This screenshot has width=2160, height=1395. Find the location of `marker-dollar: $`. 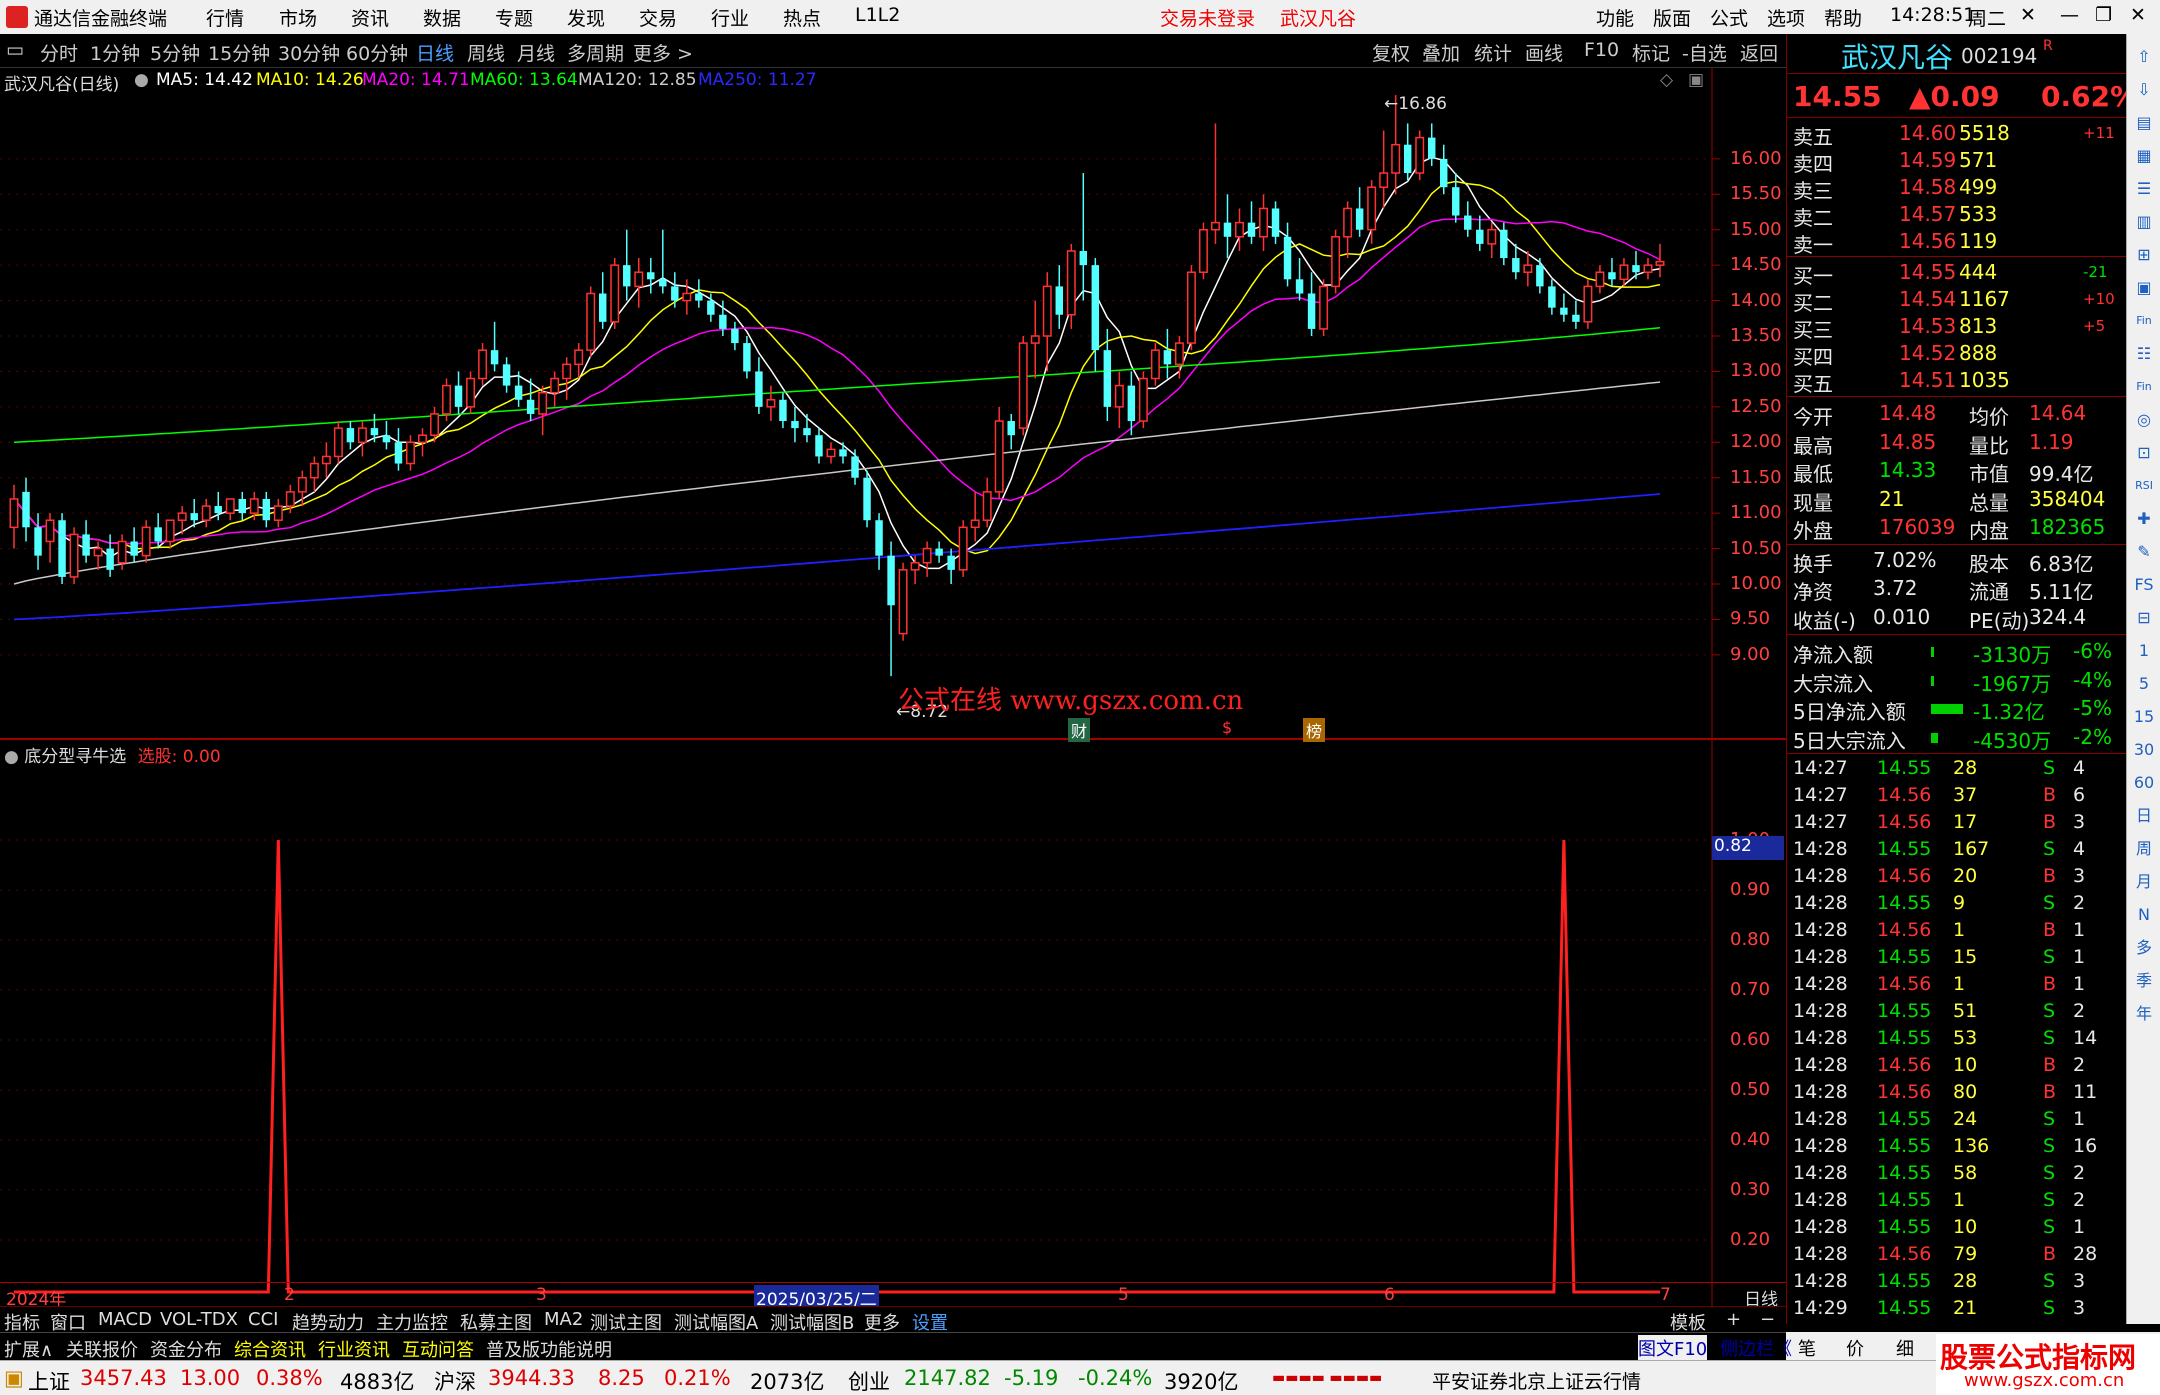

marker-dollar: $ is located at coordinates (1227, 727).